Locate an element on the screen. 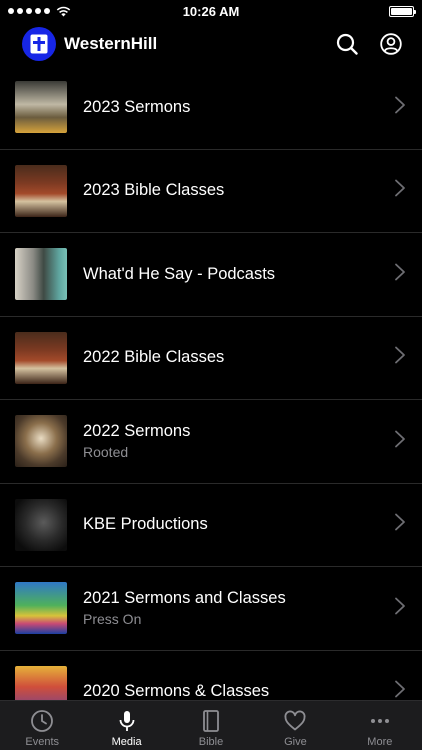  item-title: 2022 Bible Classes is located at coordinates (154, 357).